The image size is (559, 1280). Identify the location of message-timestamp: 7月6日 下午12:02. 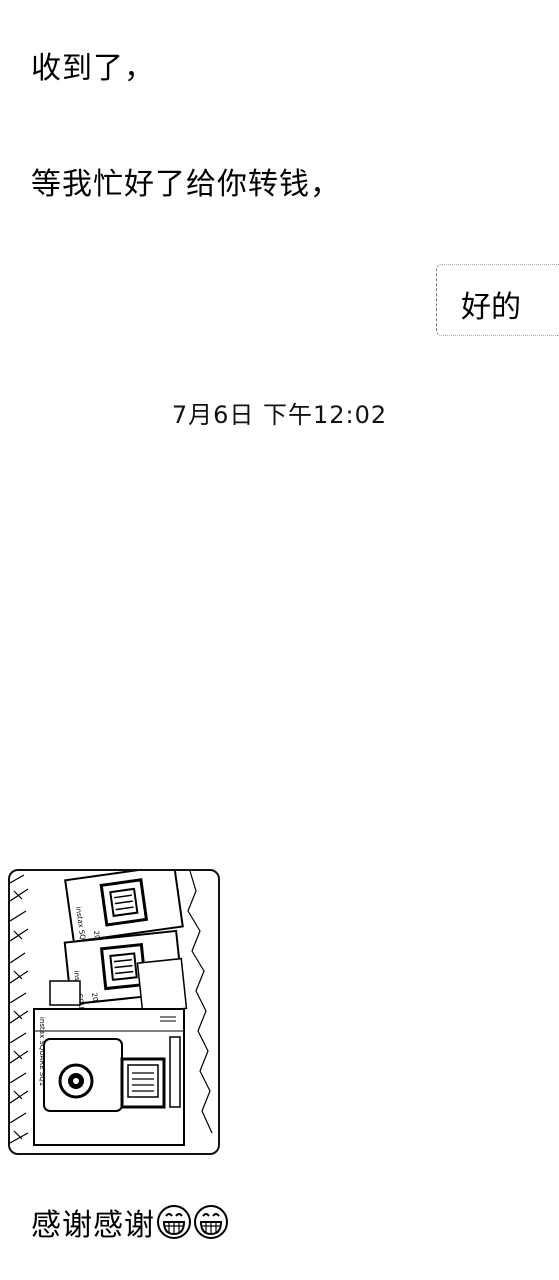
(279, 415).